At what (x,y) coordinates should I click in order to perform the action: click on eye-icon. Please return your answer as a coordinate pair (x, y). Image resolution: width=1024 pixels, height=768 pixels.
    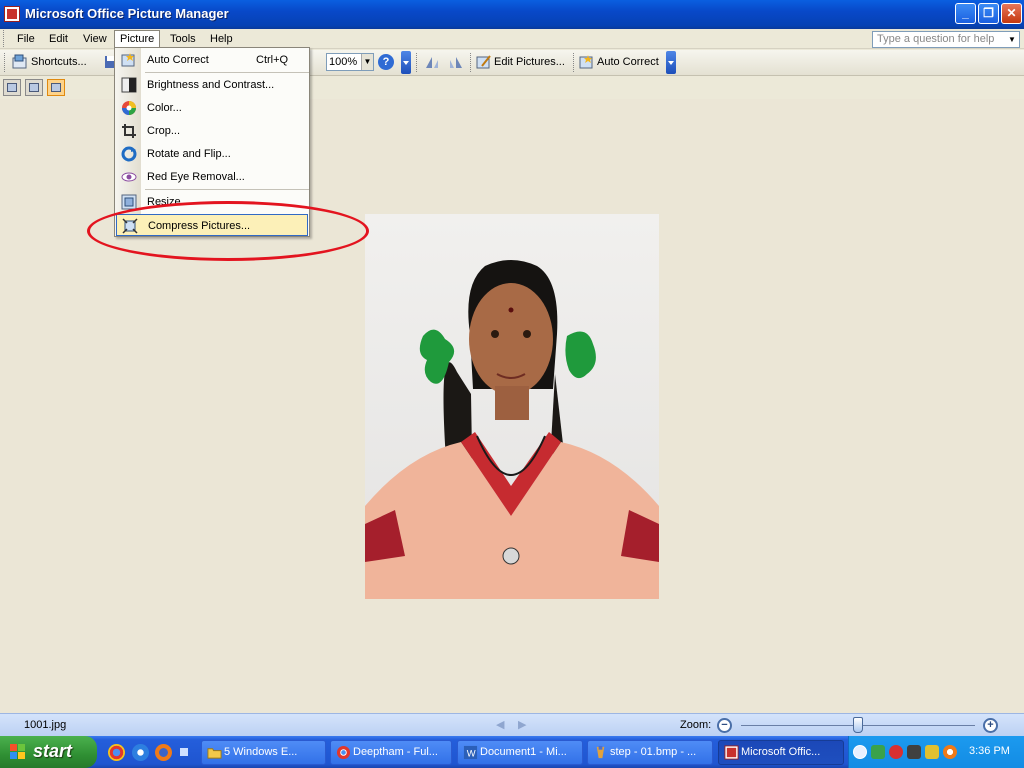
    Looking at the image, I should click on (129, 177).